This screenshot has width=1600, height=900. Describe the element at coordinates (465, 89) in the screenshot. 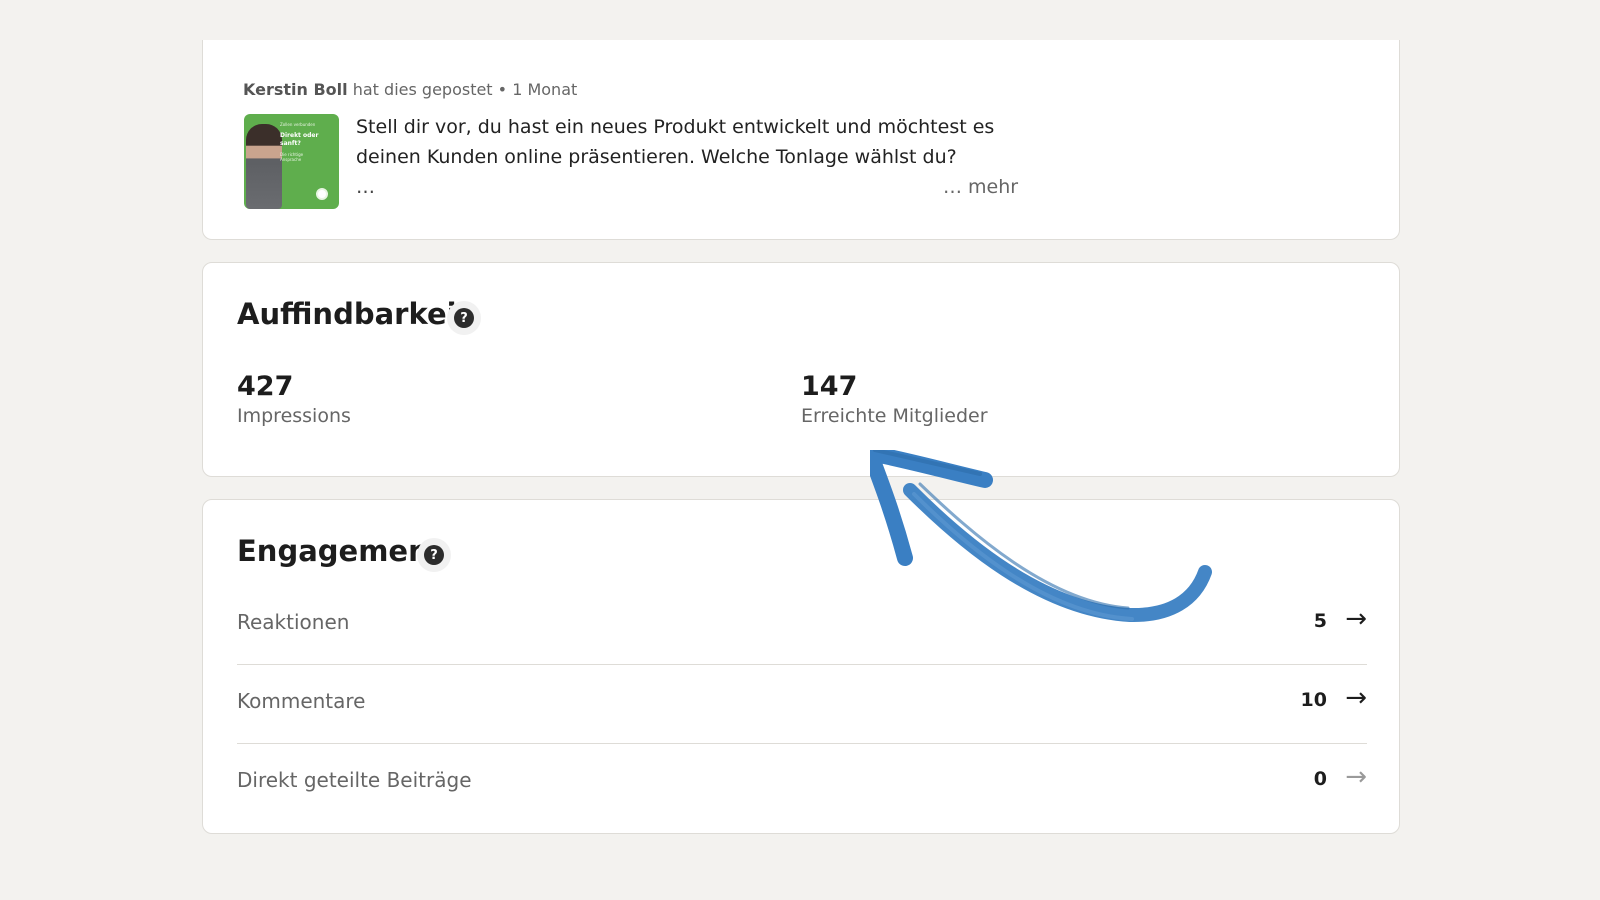

I see `post-meta-text: hat dies gepostet • 1 Monat` at that location.